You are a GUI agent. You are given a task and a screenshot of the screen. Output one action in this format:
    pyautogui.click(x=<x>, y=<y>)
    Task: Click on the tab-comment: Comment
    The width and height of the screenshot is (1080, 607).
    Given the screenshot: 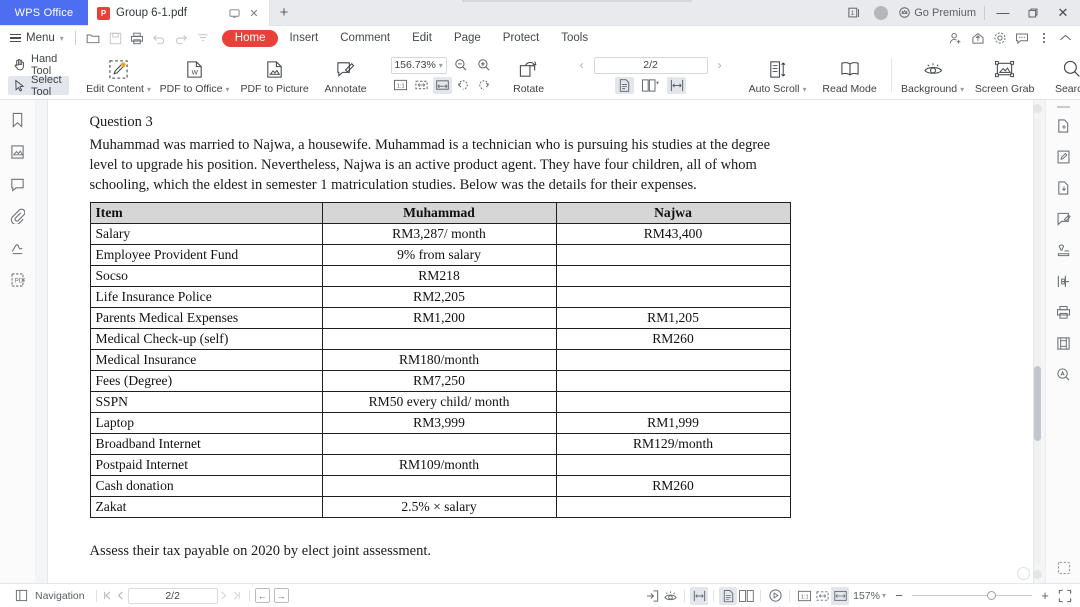 What is the action you would take?
    pyautogui.click(x=365, y=38)
    